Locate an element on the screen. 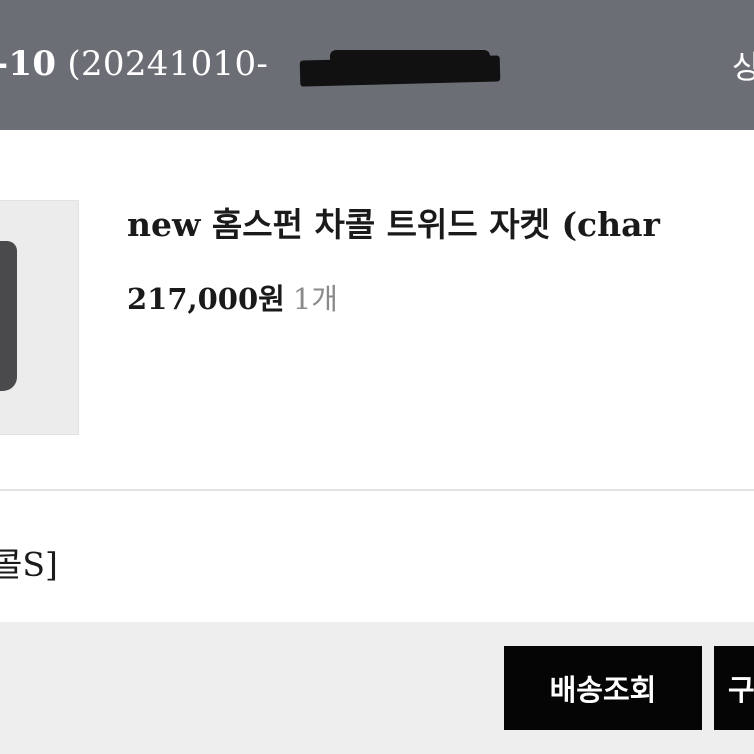 The height and width of the screenshot is (754, 754). divider is located at coordinates (377, 490).